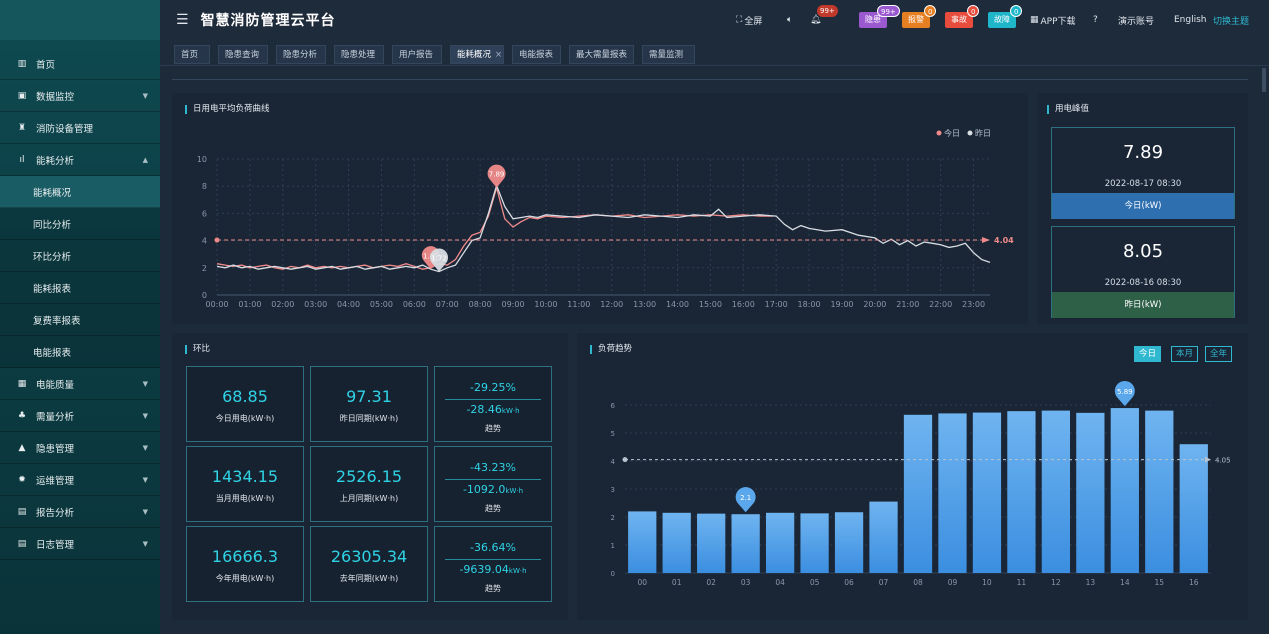  What do you see at coordinates (80, 192) in the screenshot?
I see `sidebar-subitem-0: 能耗概况` at bounding box center [80, 192].